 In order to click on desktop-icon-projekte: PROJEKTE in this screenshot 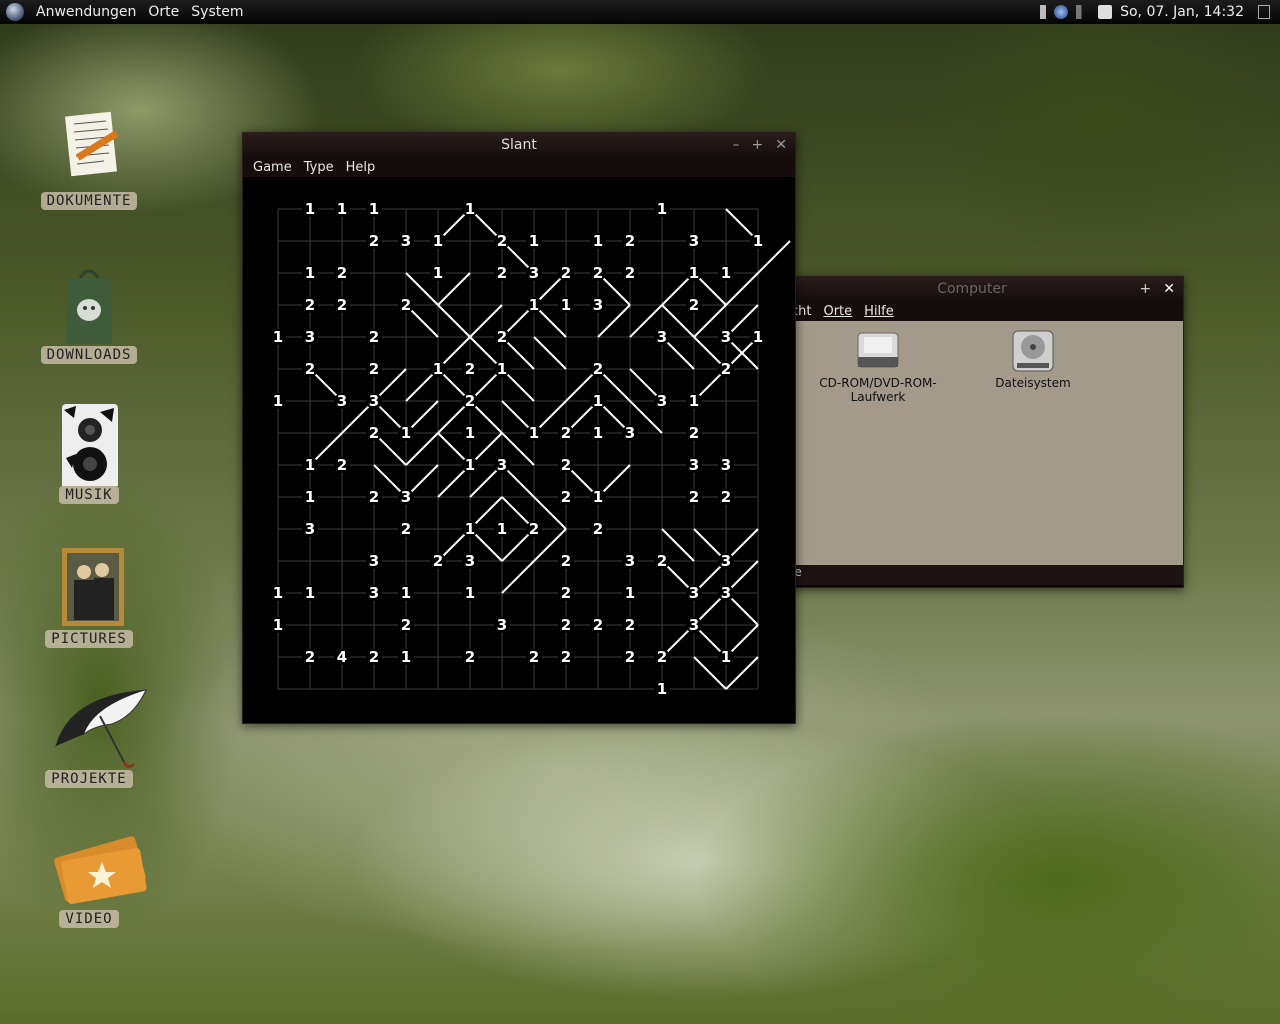, I will do `click(93, 737)`.